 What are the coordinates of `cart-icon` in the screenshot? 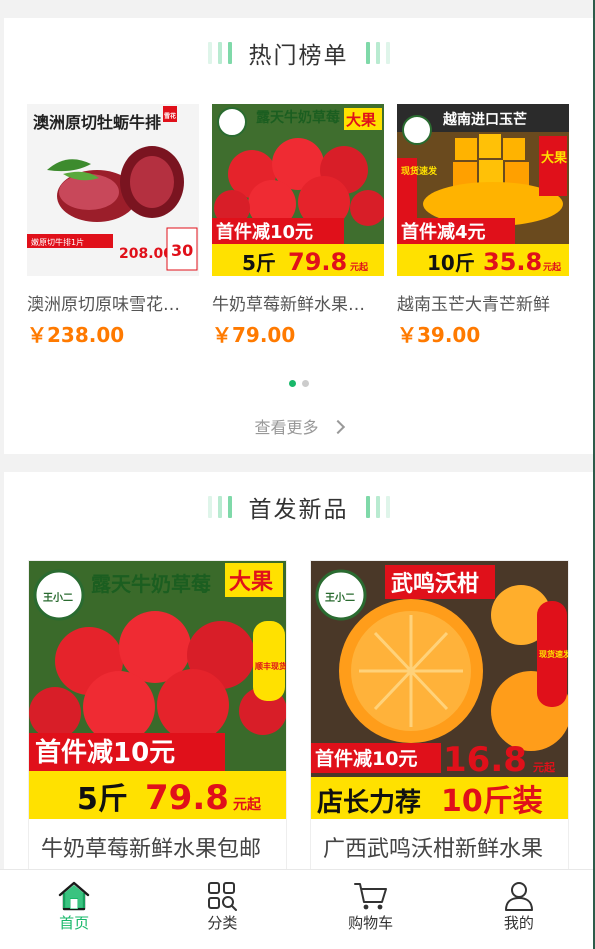 It's located at (370, 896).